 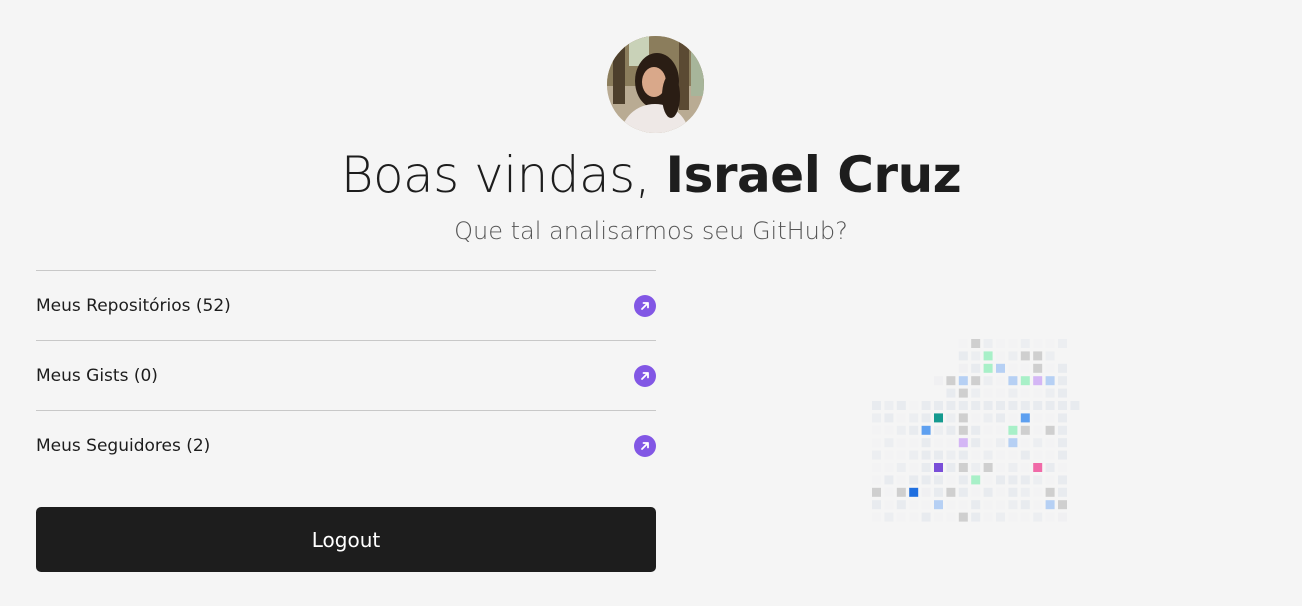 I want to click on welcome-title: Boas vindas, Israel Cruz, so click(x=651, y=175).